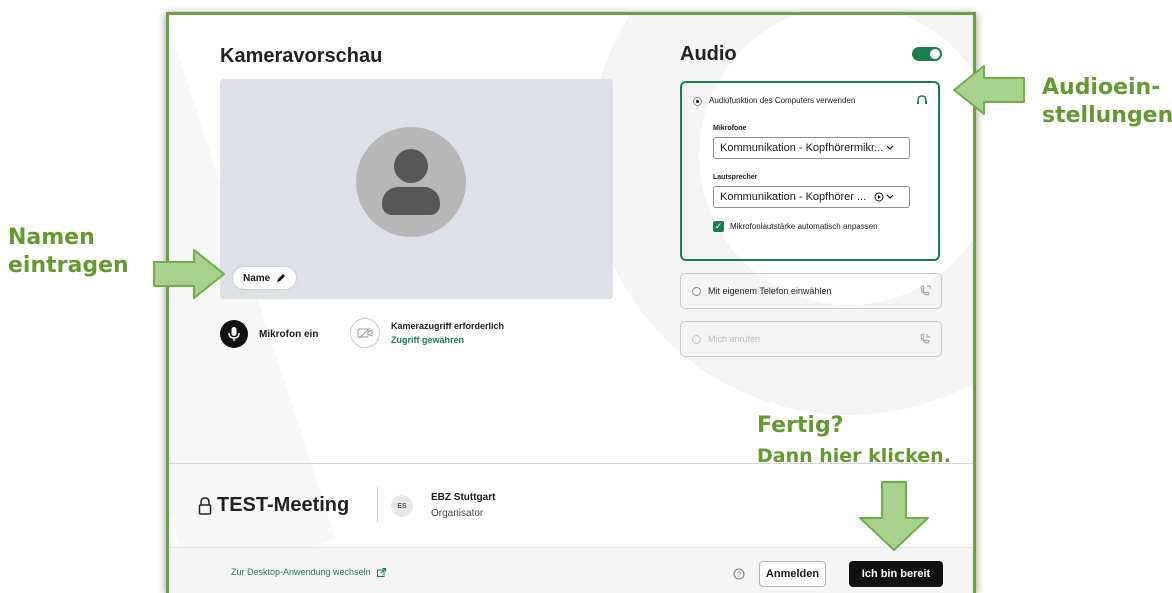 This screenshot has width=1172, height=593. Describe the element at coordinates (697, 101) in the screenshot. I see `computer-audio-radio` at that location.